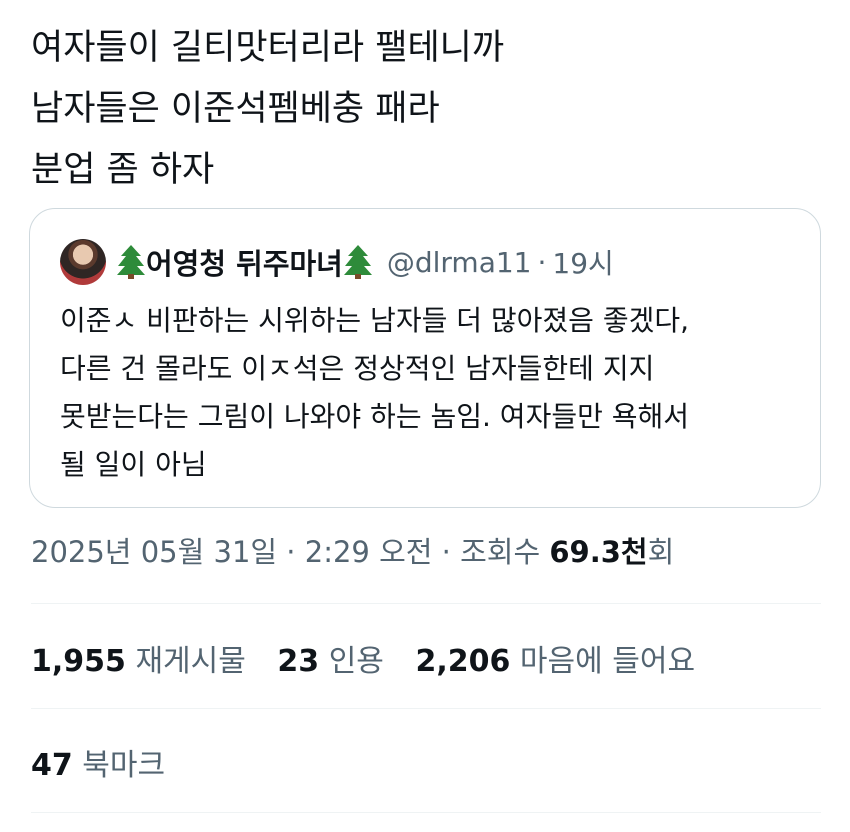 The height and width of the screenshot is (832, 850). Describe the element at coordinates (357, 368) in the screenshot. I see `quoted-text-line: 다른 건 몰라도 이ㅈ석은 정상적인 남자들한테 지지` at that location.